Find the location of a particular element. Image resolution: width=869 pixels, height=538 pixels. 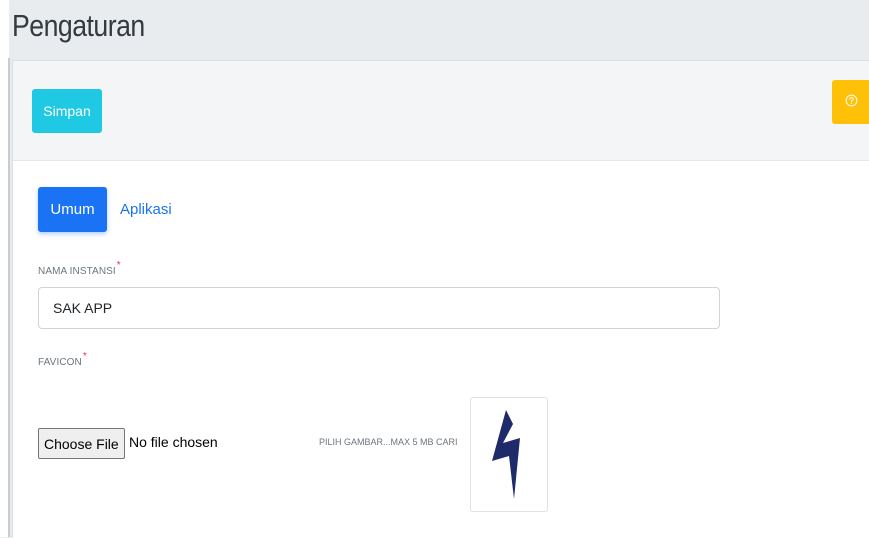

favicon-label: FAVICON* is located at coordinates (62, 359).